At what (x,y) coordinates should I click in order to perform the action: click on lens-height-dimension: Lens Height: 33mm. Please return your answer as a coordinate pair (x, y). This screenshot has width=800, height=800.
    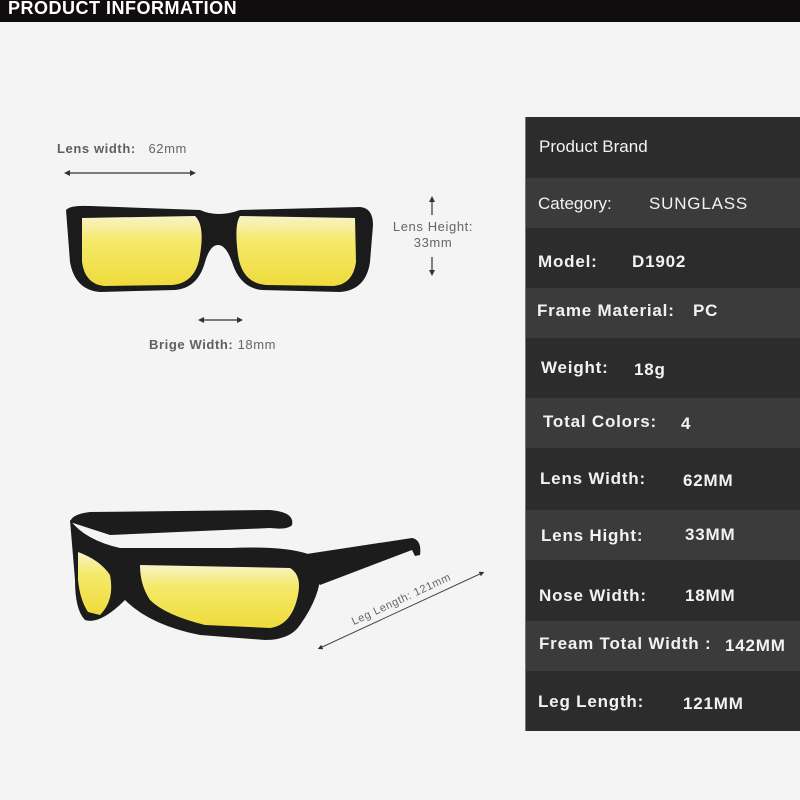
    Looking at the image, I should click on (433, 235).